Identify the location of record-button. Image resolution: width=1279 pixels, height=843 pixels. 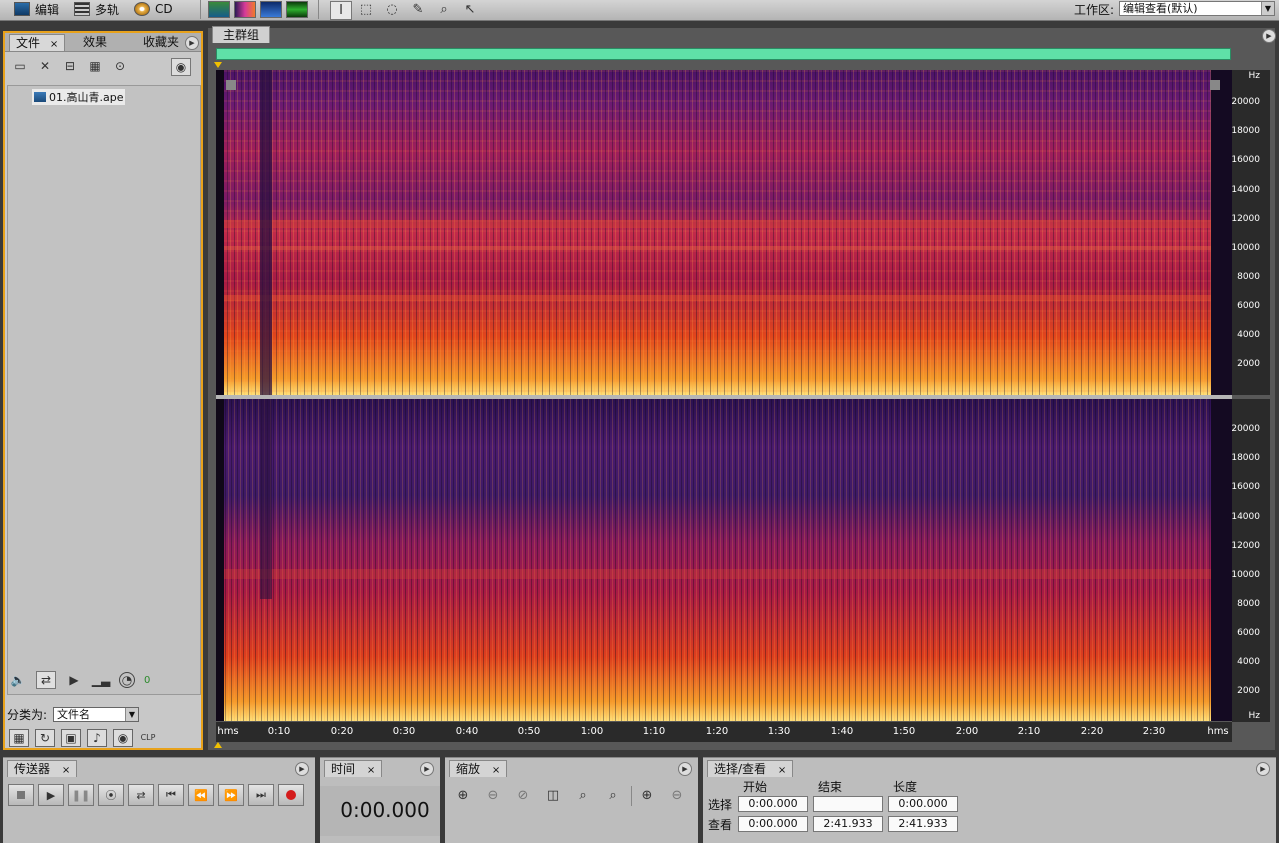
(291, 795).